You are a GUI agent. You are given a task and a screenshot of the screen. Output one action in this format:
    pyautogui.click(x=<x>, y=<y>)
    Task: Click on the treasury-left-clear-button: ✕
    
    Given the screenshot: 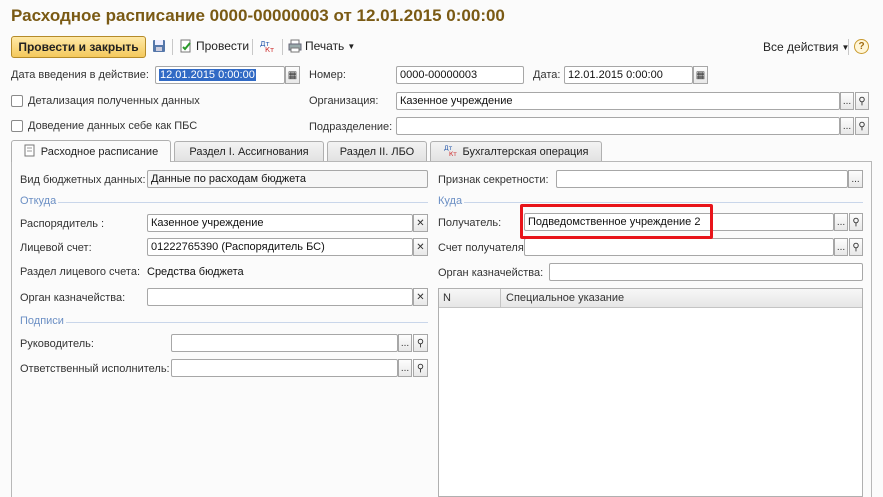 What is the action you would take?
    pyautogui.click(x=420, y=297)
    